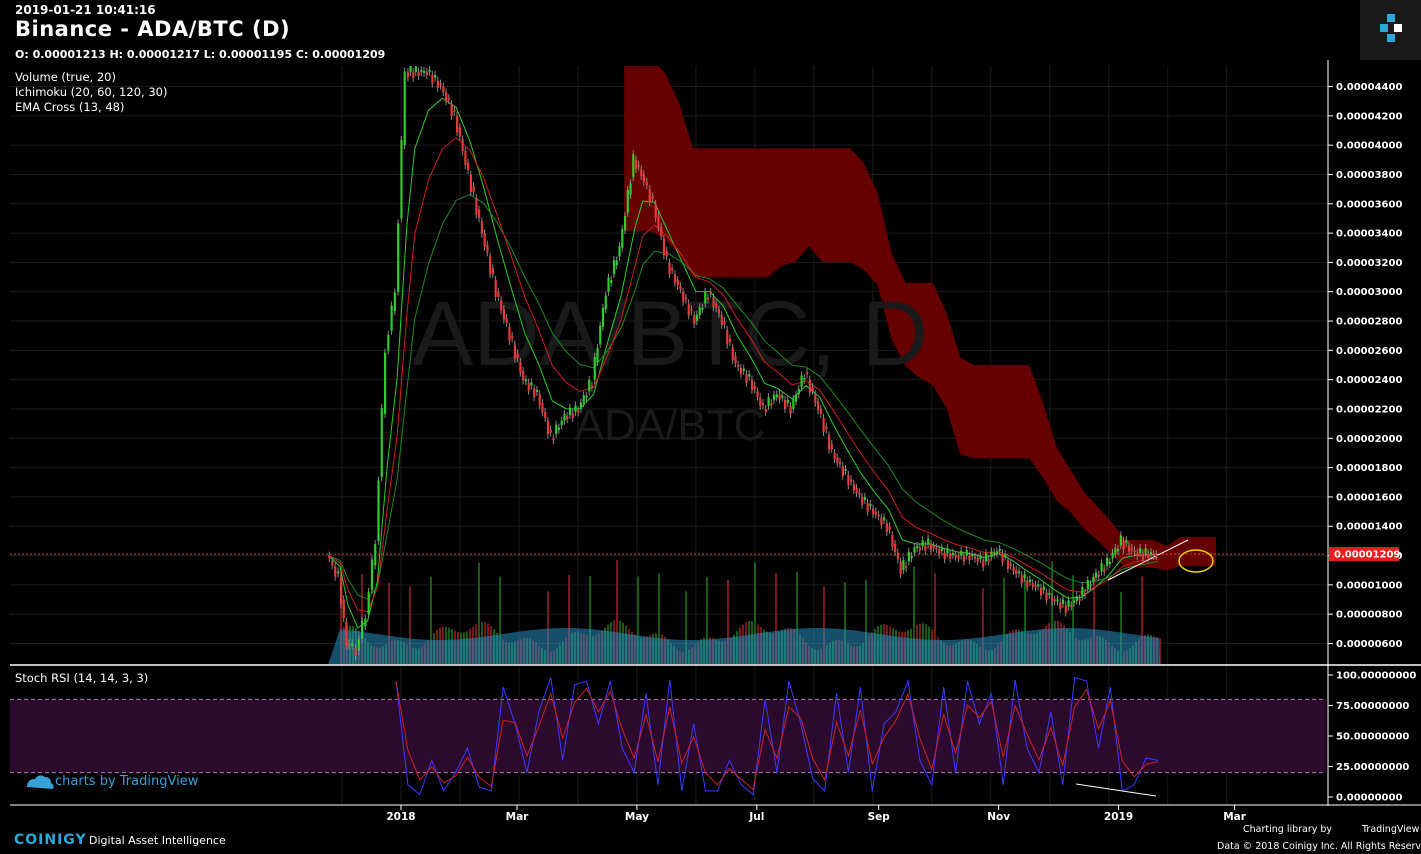 Image resolution: width=1421 pixels, height=854 pixels. I want to click on price-tick-label: 0.00004000, so click(1369, 146).